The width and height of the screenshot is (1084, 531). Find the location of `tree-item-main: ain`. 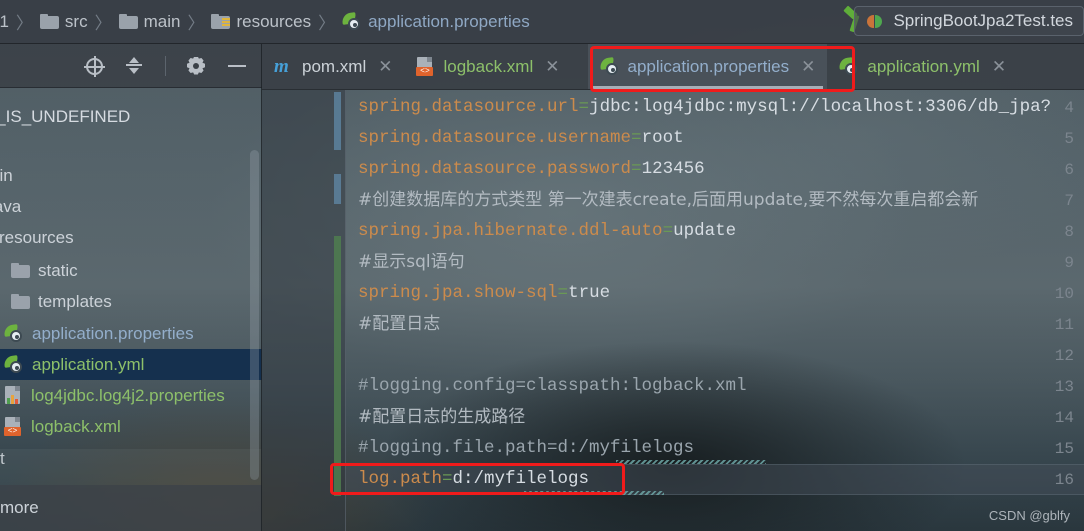

tree-item-main: ain is located at coordinates (6, 175).